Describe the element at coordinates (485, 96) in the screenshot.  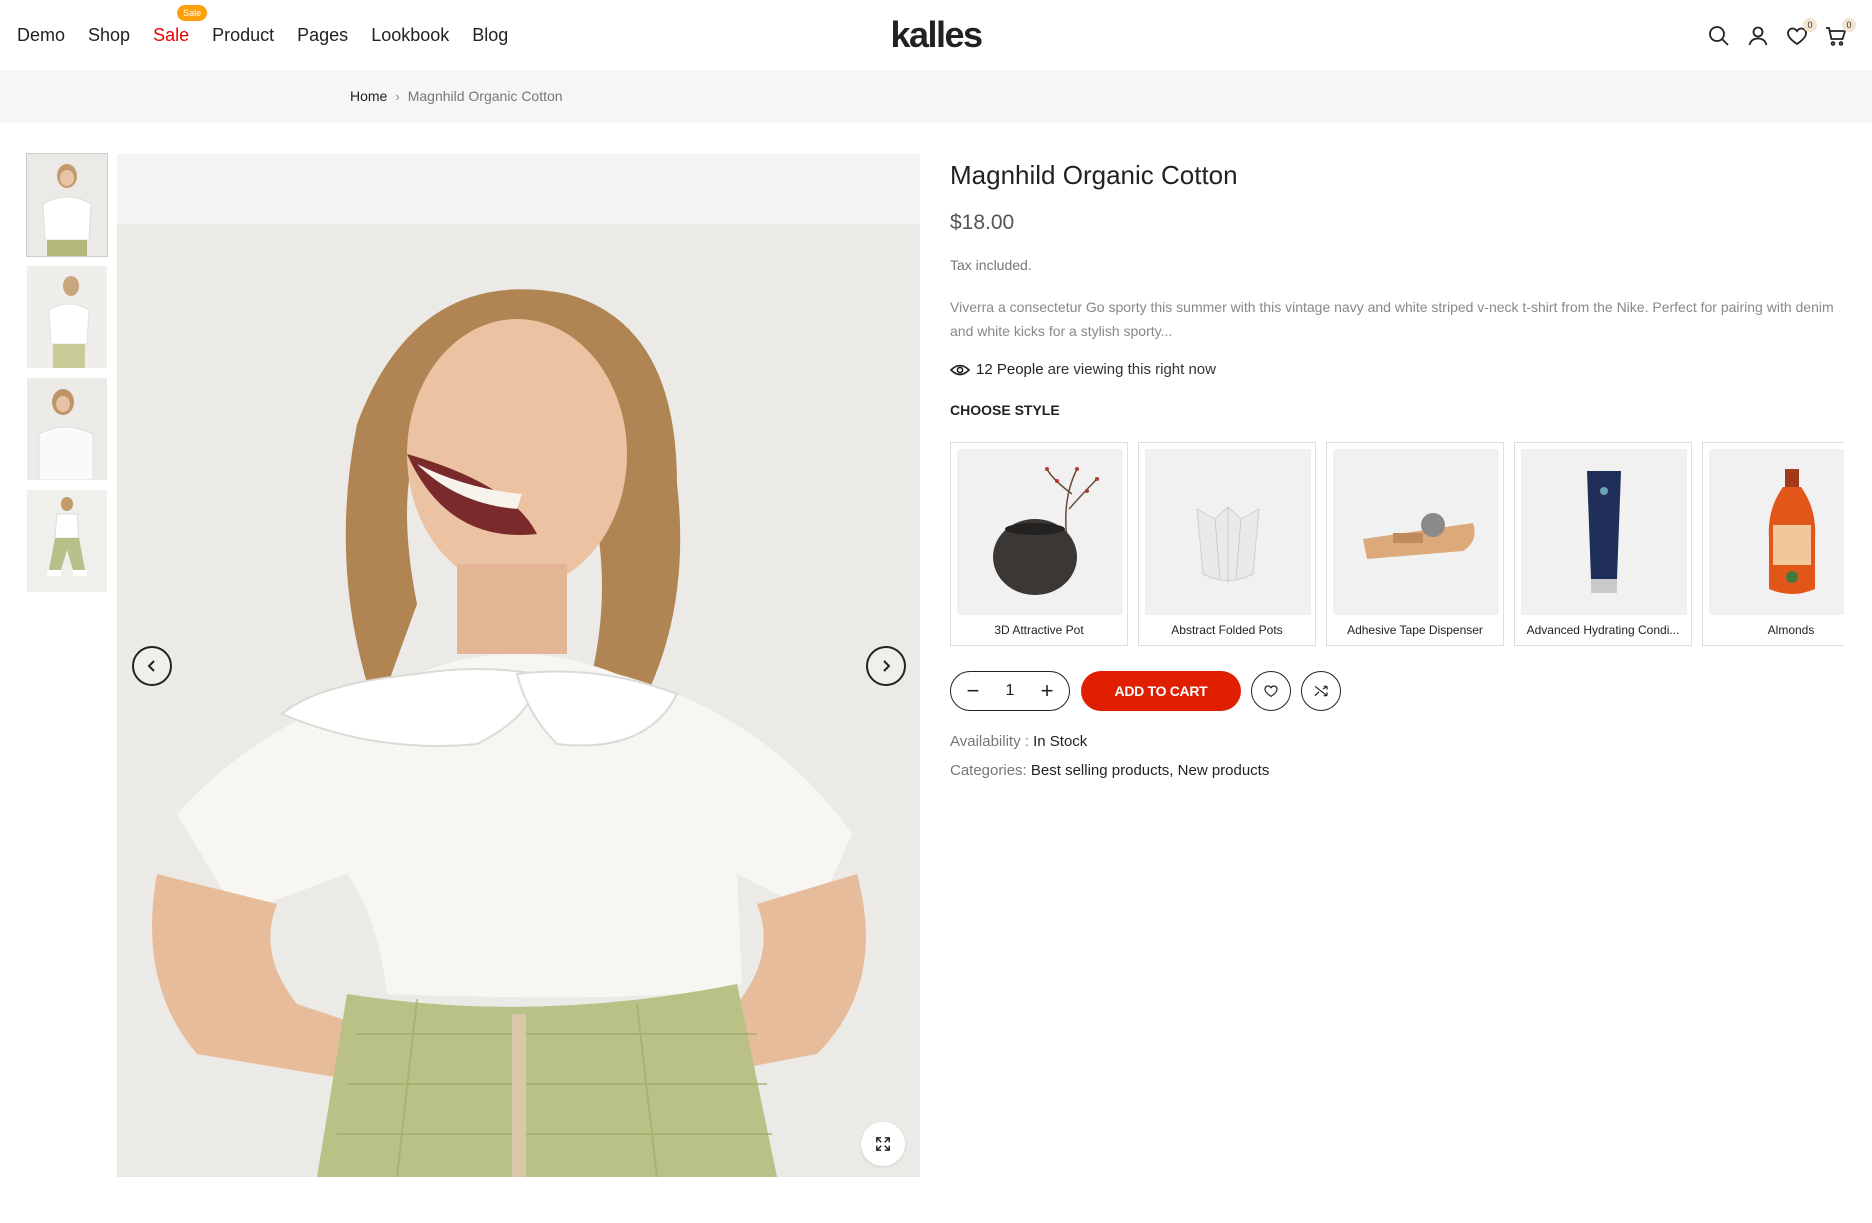
I see `breadcrumb-current: Magnhild Organic Cotton` at that location.